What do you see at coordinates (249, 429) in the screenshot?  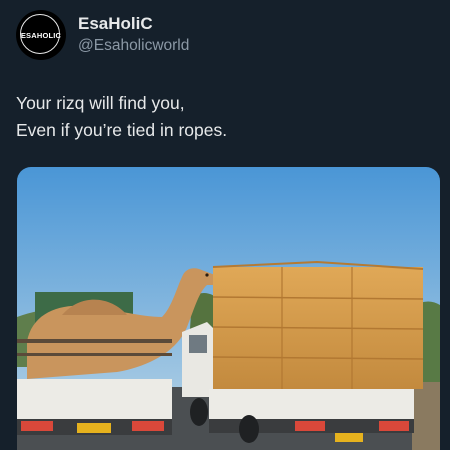 I see `right-truck-rear-wheel` at bounding box center [249, 429].